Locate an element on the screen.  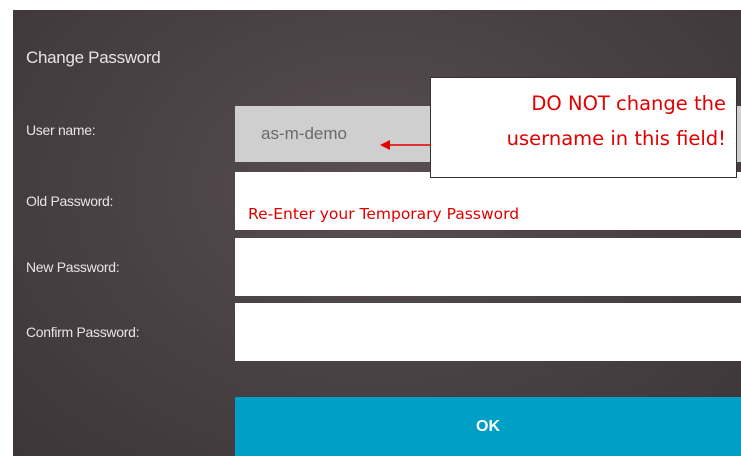
old-password-label: Old Password: is located at coordinates (70, 201).